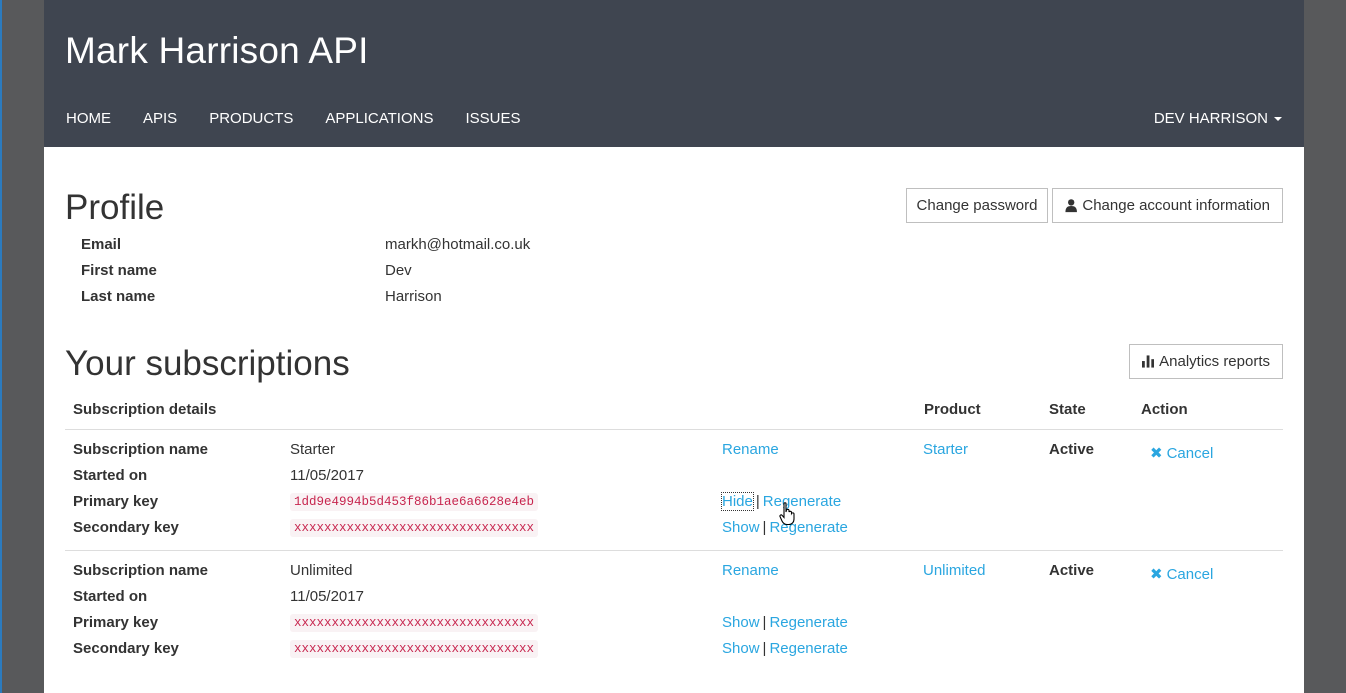 The height and width of the screenshot is (693, 1346). I want to click on nav-products: PRODUCTS, so click(251, 118).